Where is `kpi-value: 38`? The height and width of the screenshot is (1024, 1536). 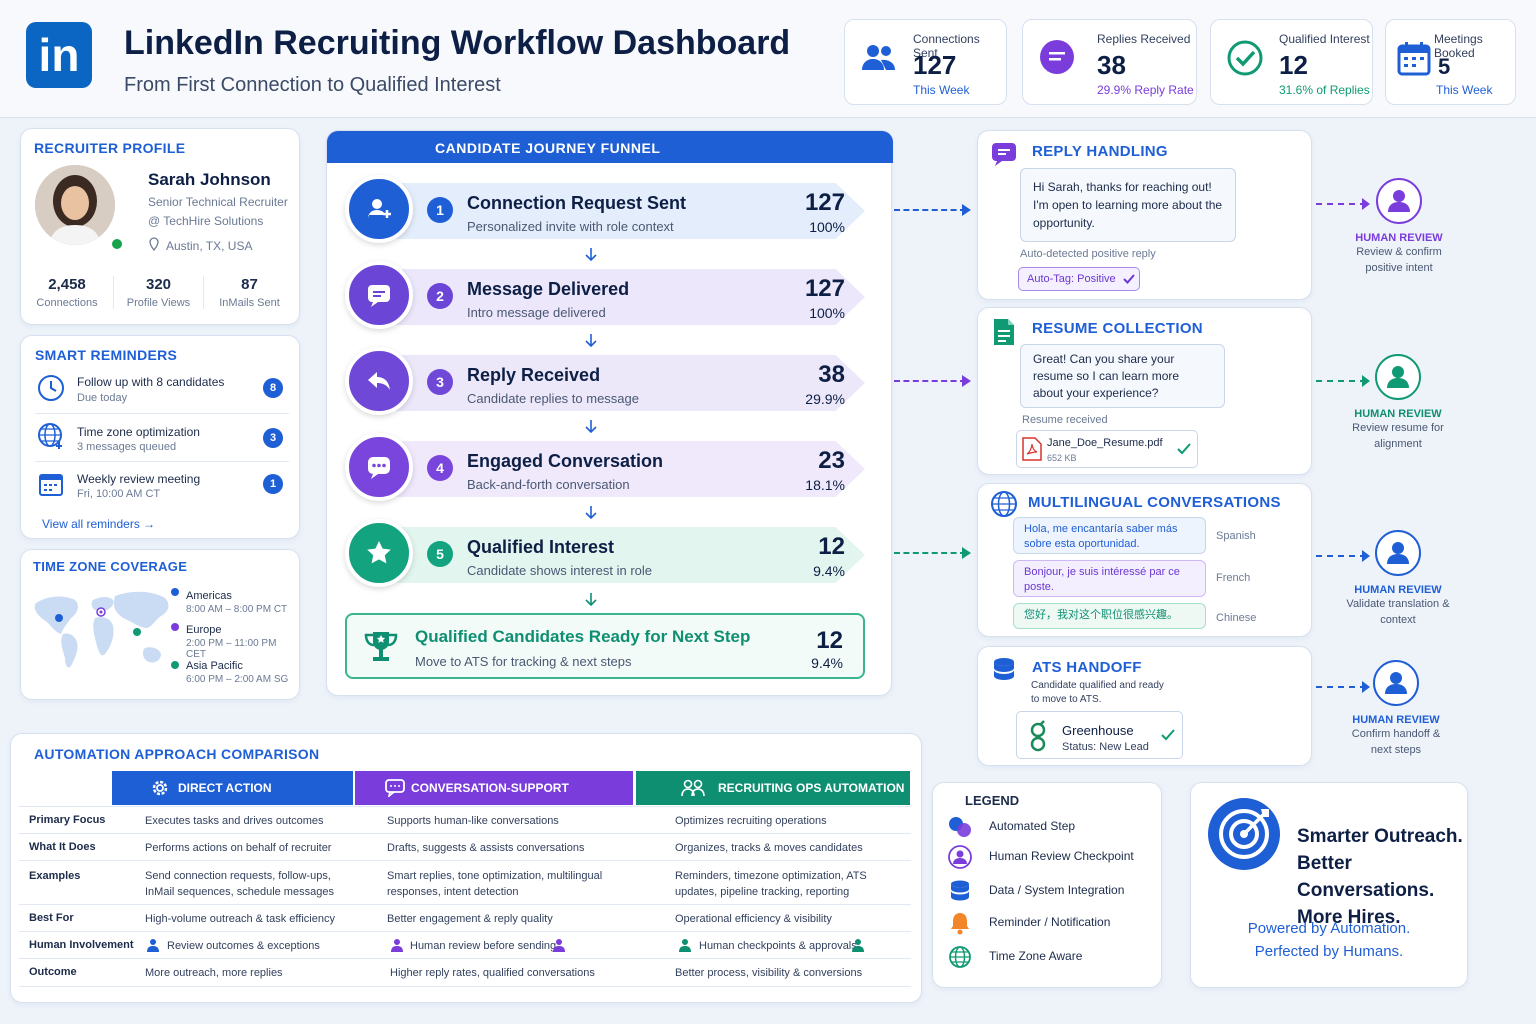 kpi-value: 38 is located at coordinates (1111, 65).